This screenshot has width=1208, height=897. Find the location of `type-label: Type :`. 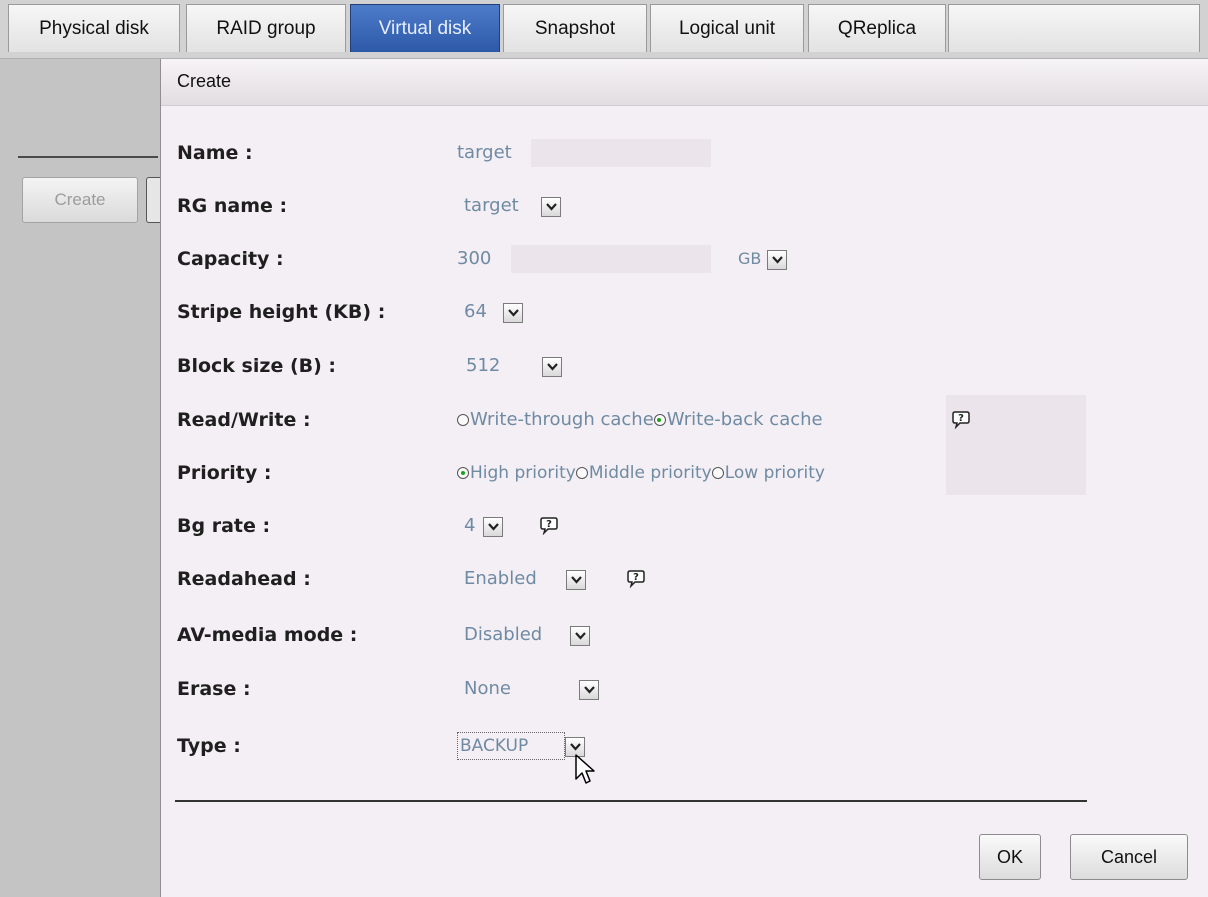

type-label: Type : is located at coordinates (209, 746).